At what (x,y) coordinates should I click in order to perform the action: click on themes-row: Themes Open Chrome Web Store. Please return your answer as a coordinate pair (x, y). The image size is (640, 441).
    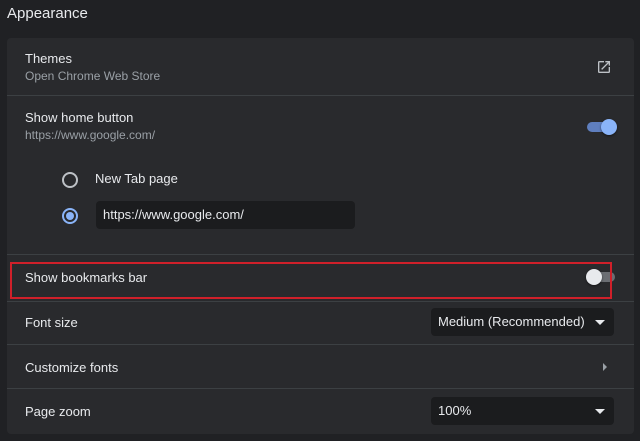
    Looking at the image, I should click on (320, 66).